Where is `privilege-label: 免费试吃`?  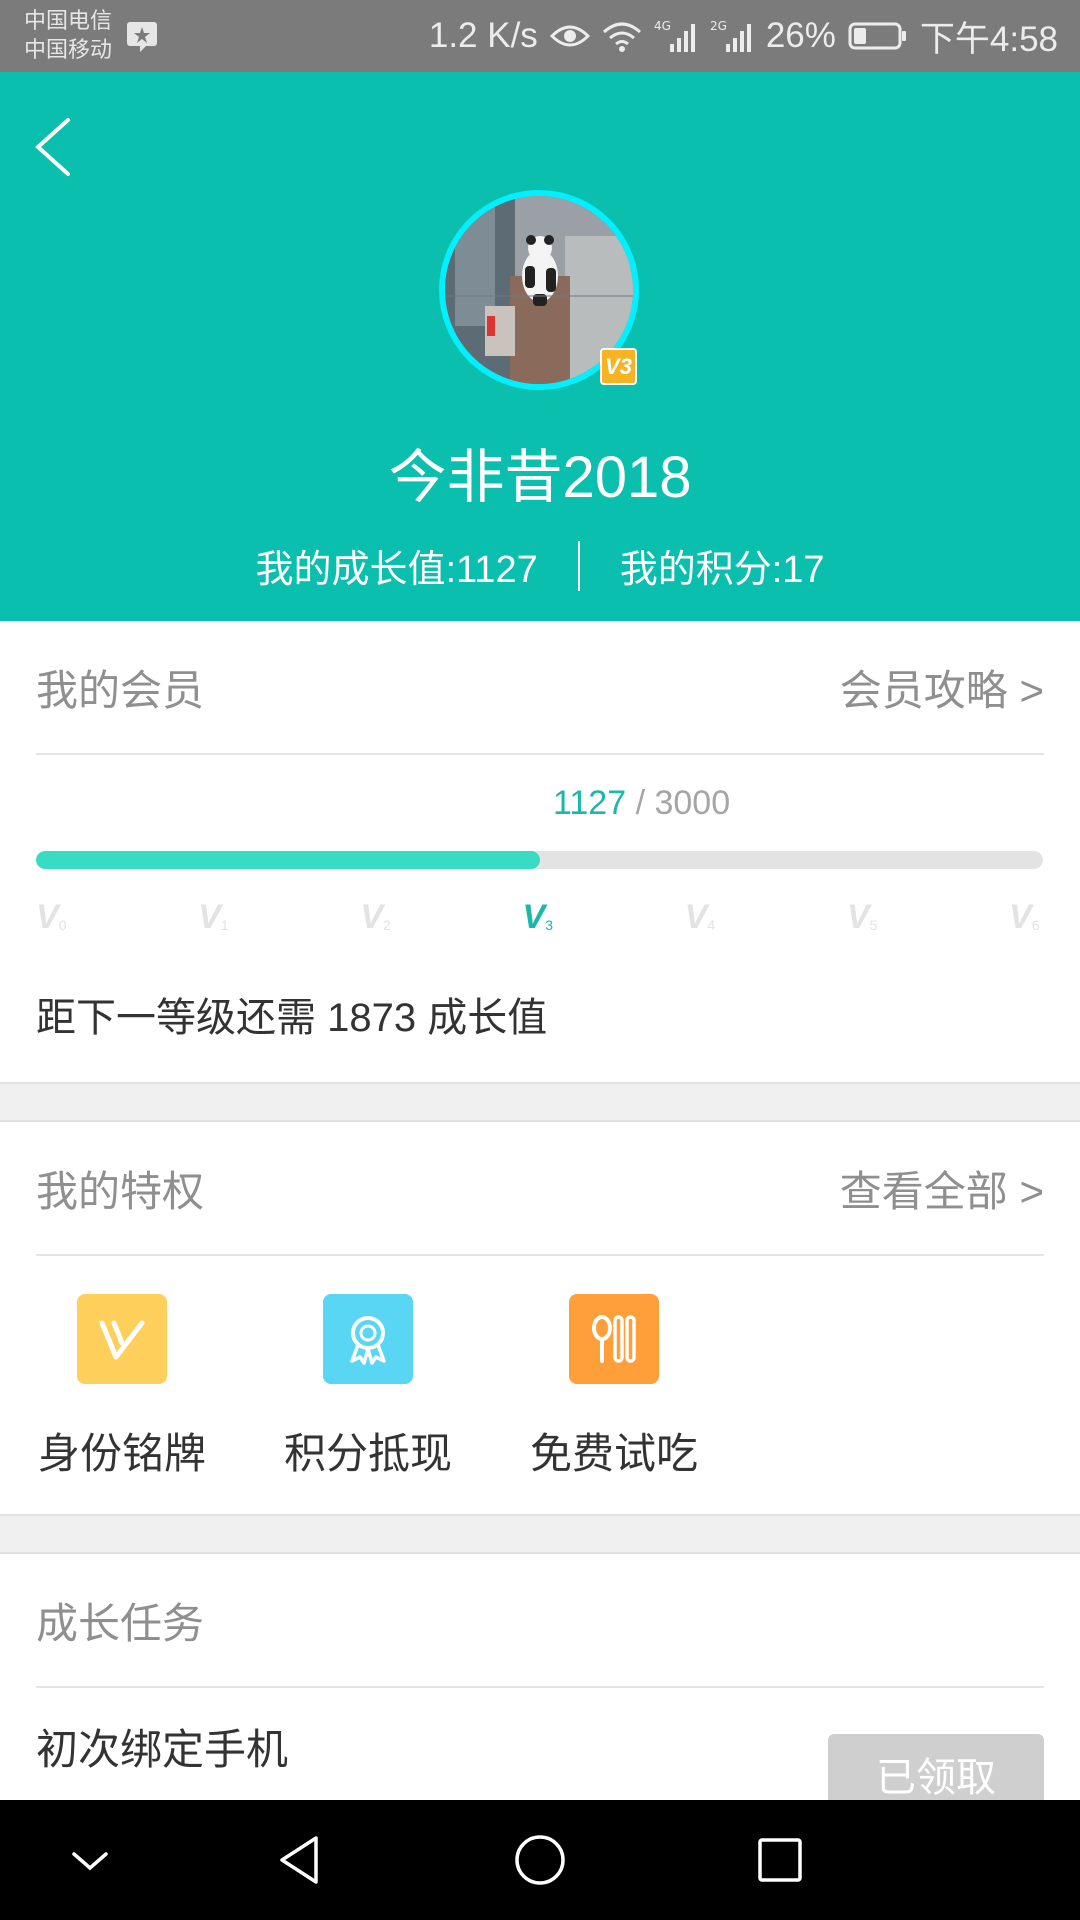 privilege-label: 免费试吃 is located at coordinates (613, 1453).